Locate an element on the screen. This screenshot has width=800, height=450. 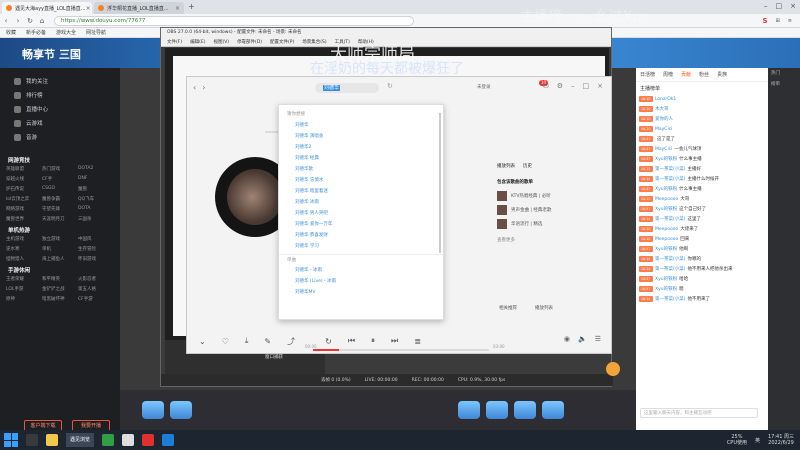
suggestion-item: 刘德华 冰雨 is located at coordinates (361, 202).